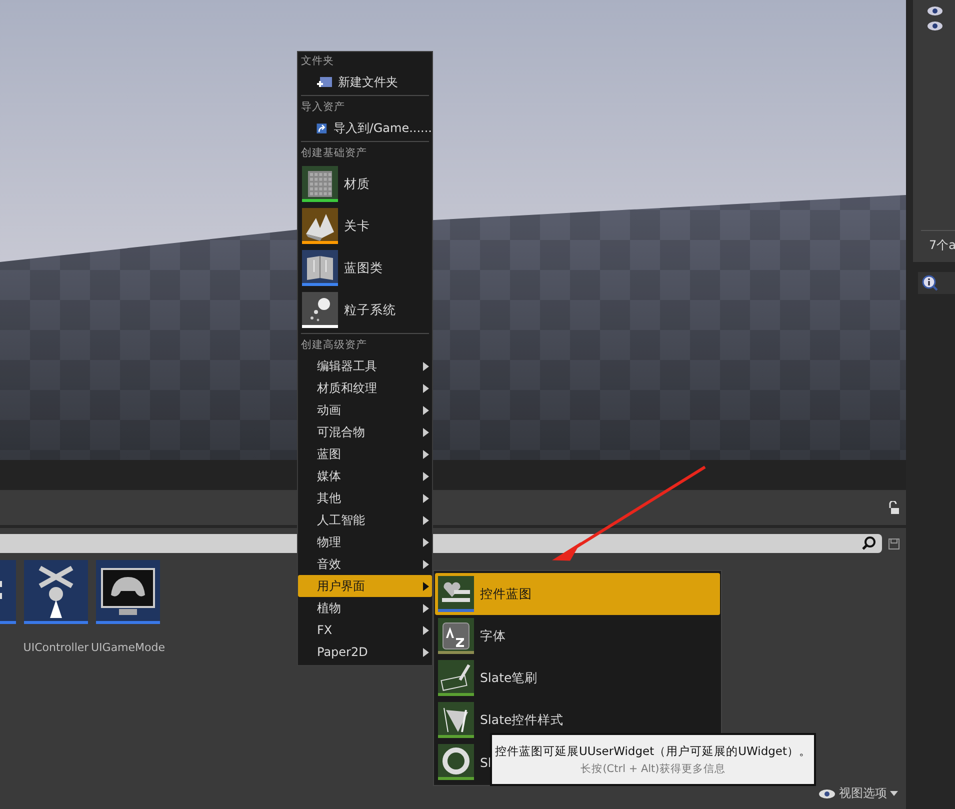 The height and width of the screenshot is (809, 955). I want to click on menu-section-header: 创建基础资产, so click(334, 153).